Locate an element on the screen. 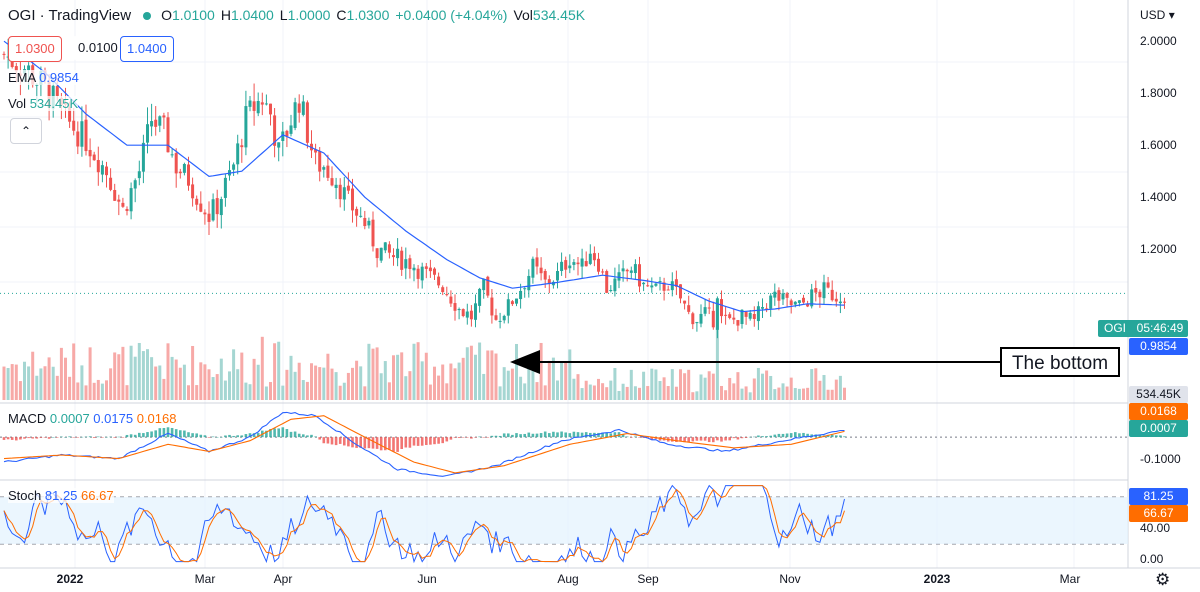  gear-icon: ⚙ is located at coordinates (1162, 580).